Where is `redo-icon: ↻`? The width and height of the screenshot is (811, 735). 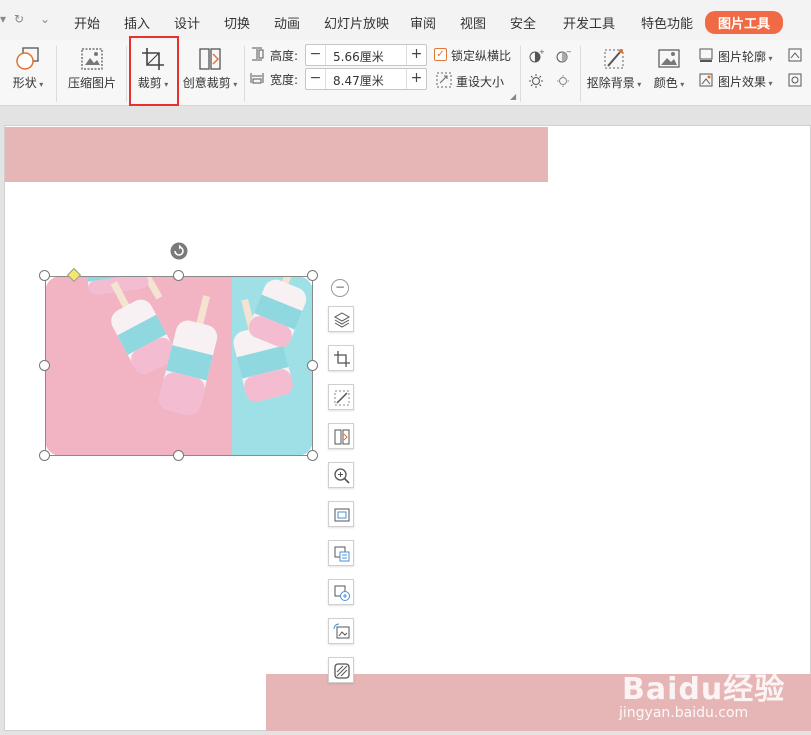 redo-icon: ↻ is located at coordinates (19, 19).